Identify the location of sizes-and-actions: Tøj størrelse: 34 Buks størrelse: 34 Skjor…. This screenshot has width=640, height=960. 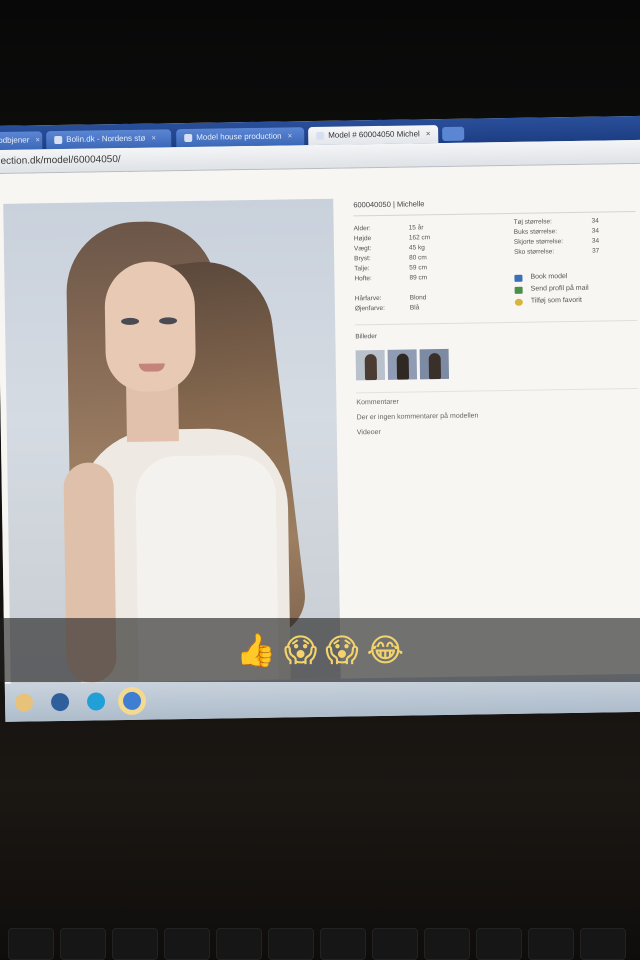
(574, 262).